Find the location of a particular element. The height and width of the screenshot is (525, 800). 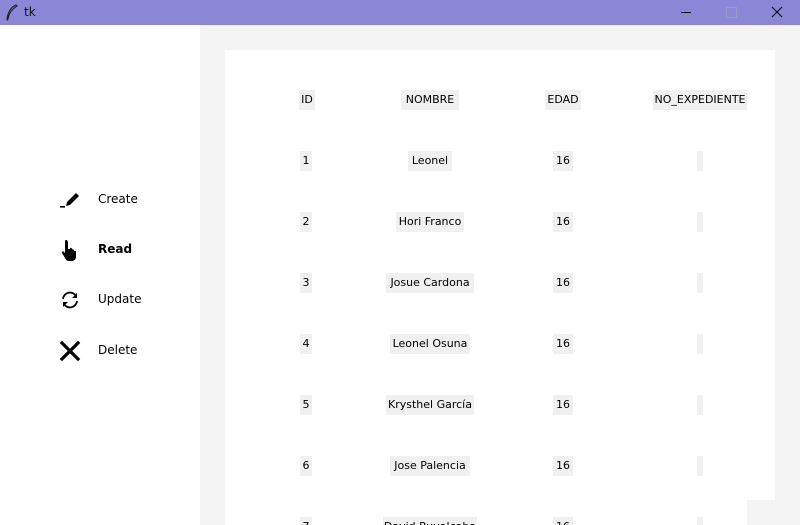

table-cell-nombre: Leonel is located at coordinates (430, 161).